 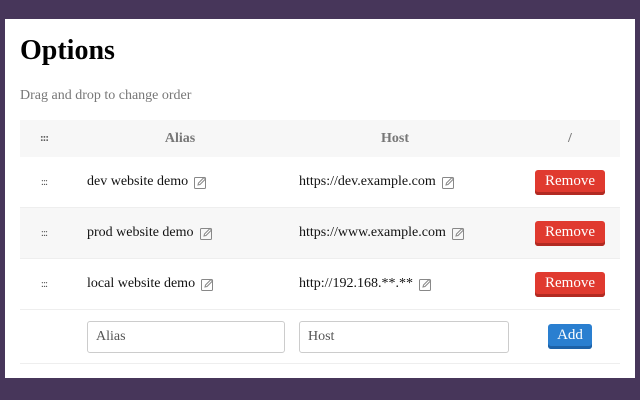 What do you see at coordinates (367, 181) in the screenshot?
I see `host-text: https://dev.example.com` at bounding box center [367, 181].